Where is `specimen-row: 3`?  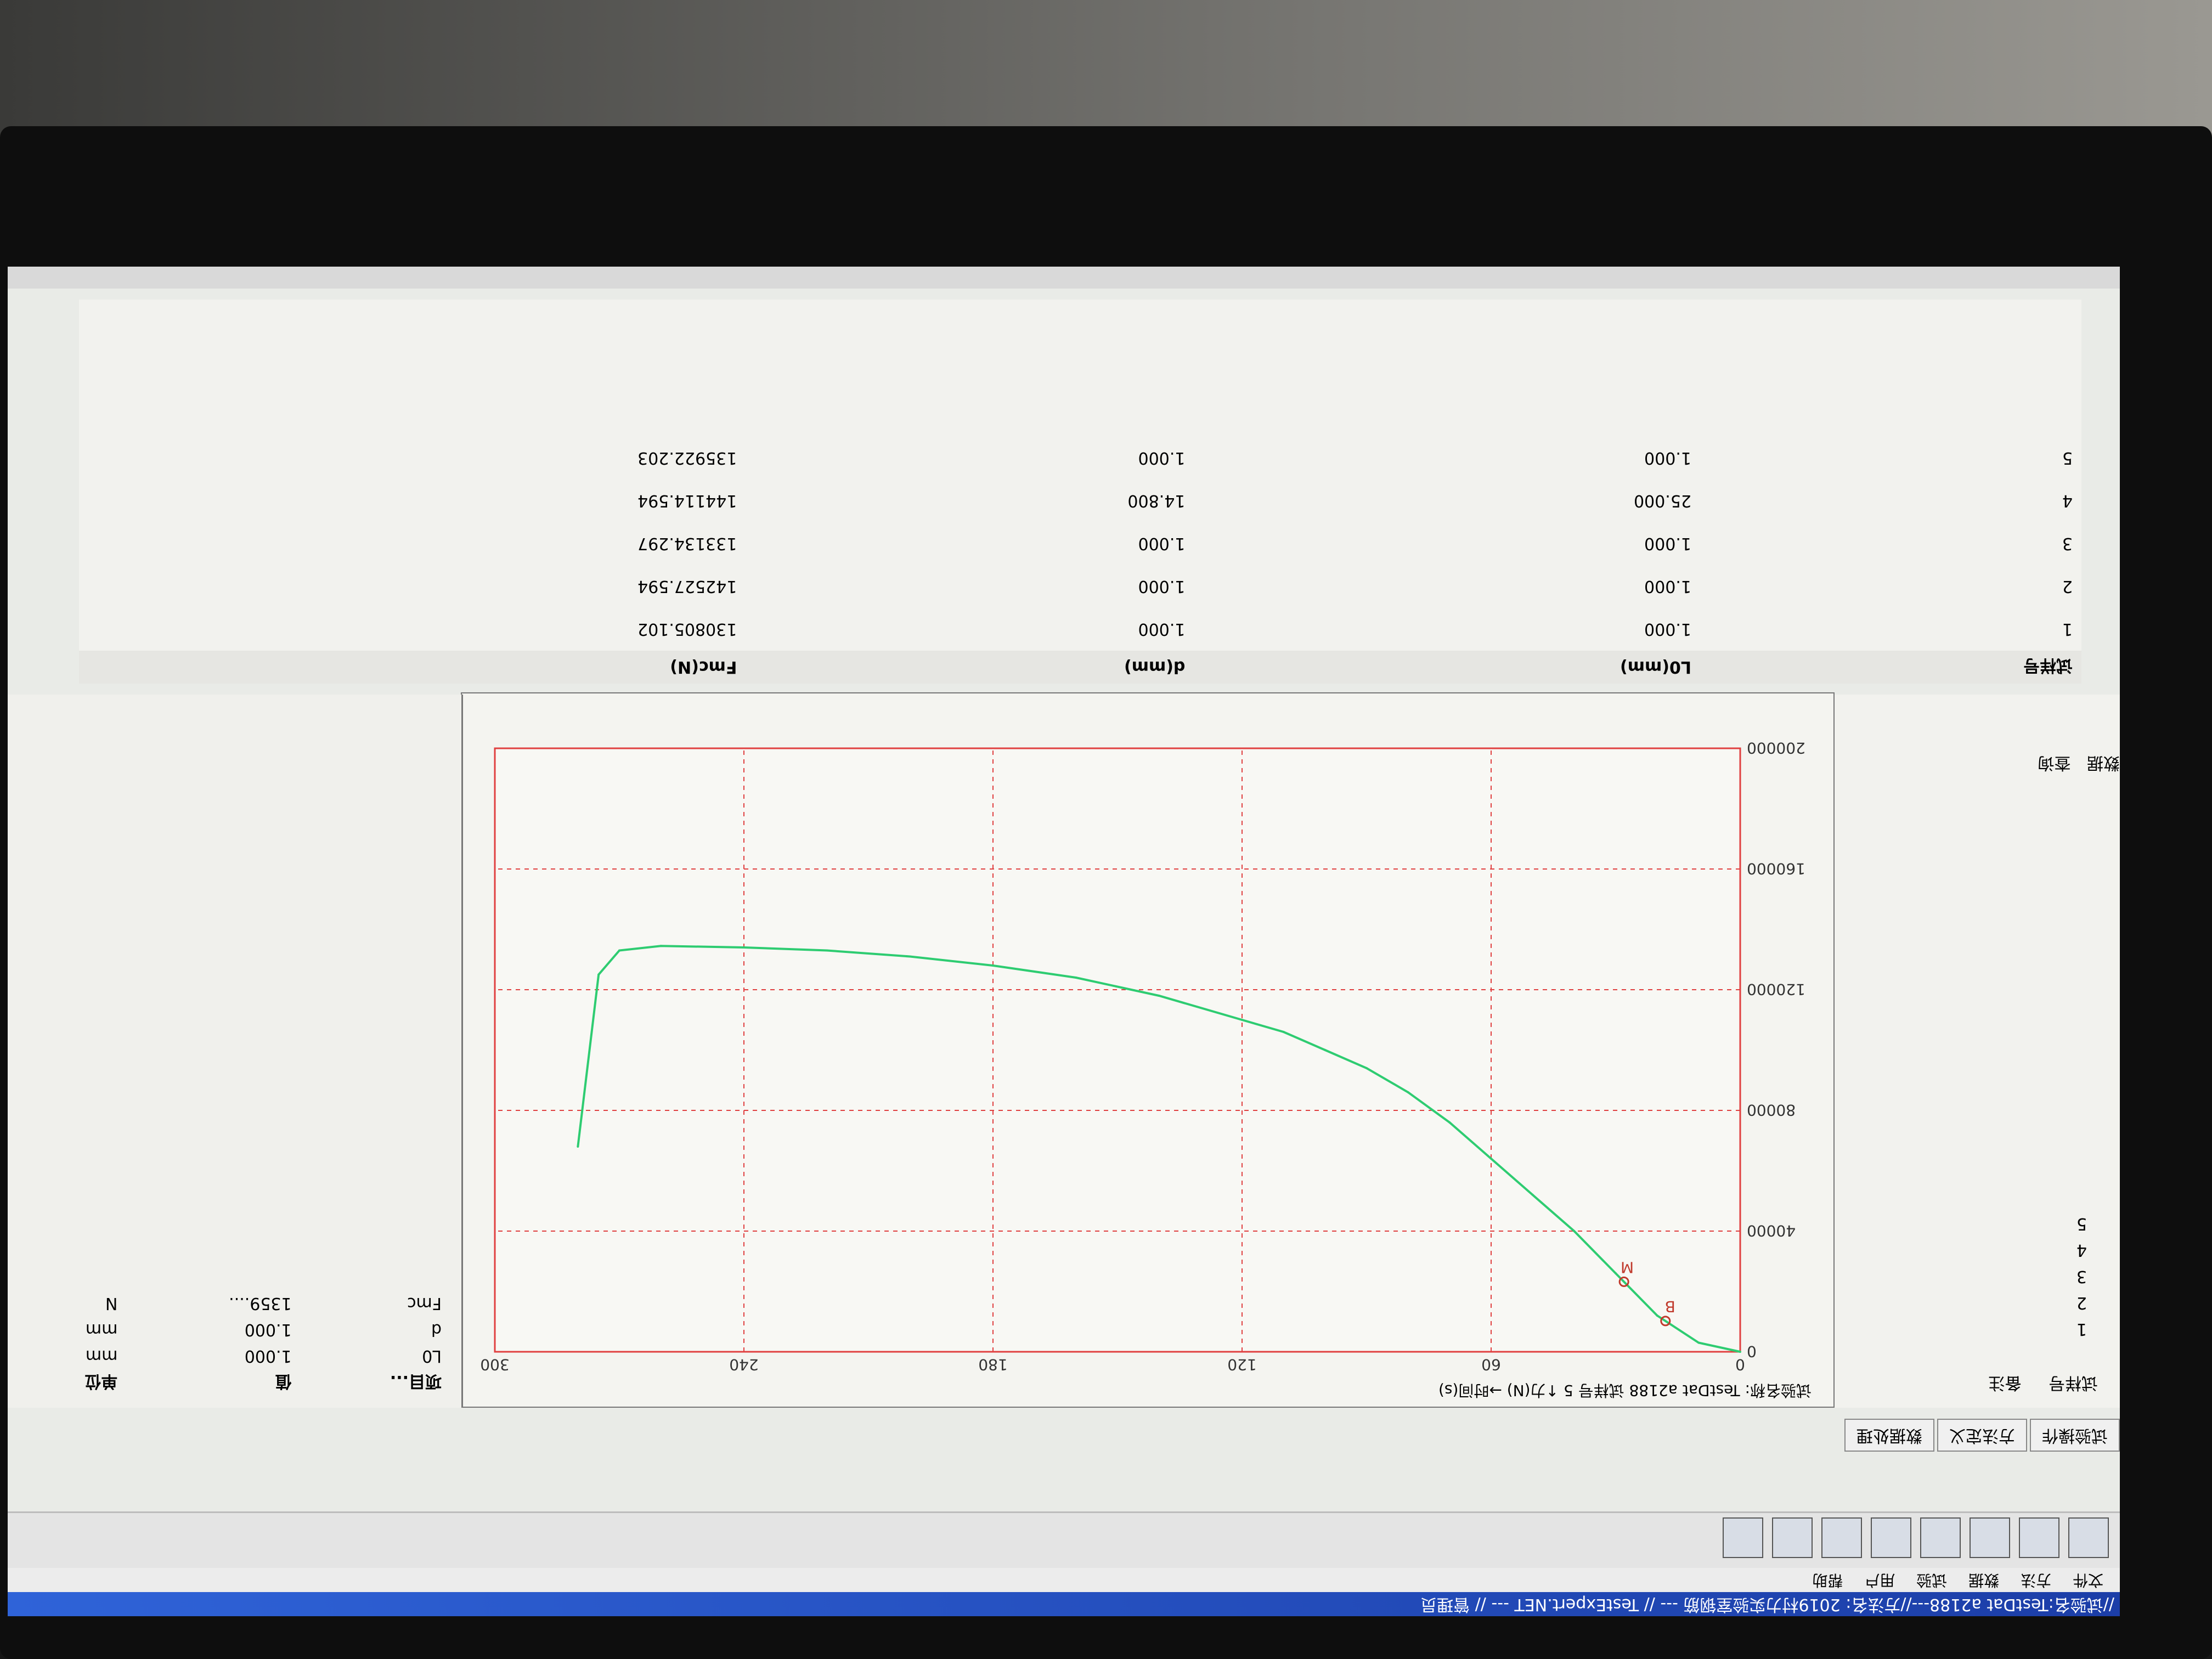
specimen-row: 3 is located at coordinates (1972, 1276).